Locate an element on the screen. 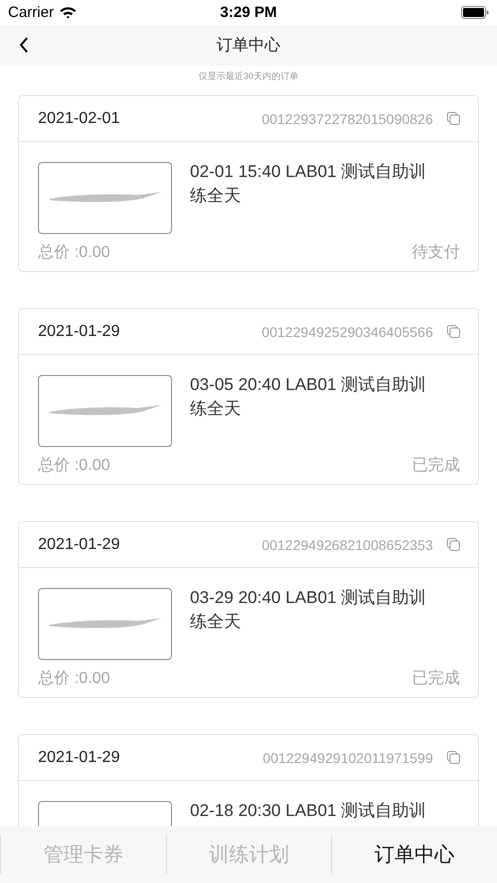 This screenshot has width=497, height=883. order-date: 2021-02-01 is located at coordinates (79, 119).